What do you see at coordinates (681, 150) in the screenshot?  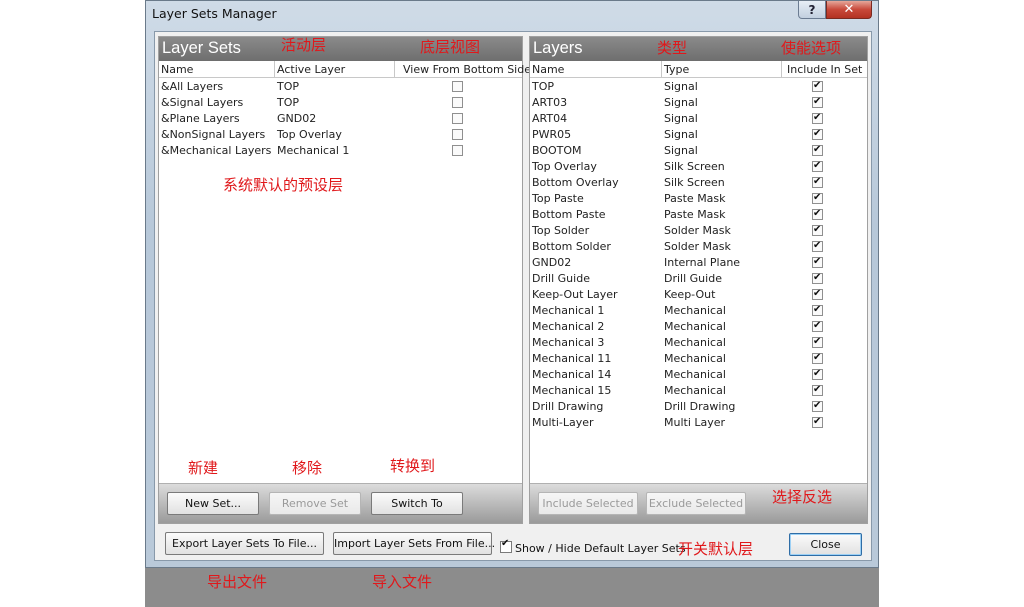 I see `layer-type: Signal` at bounding box center [681, 150].